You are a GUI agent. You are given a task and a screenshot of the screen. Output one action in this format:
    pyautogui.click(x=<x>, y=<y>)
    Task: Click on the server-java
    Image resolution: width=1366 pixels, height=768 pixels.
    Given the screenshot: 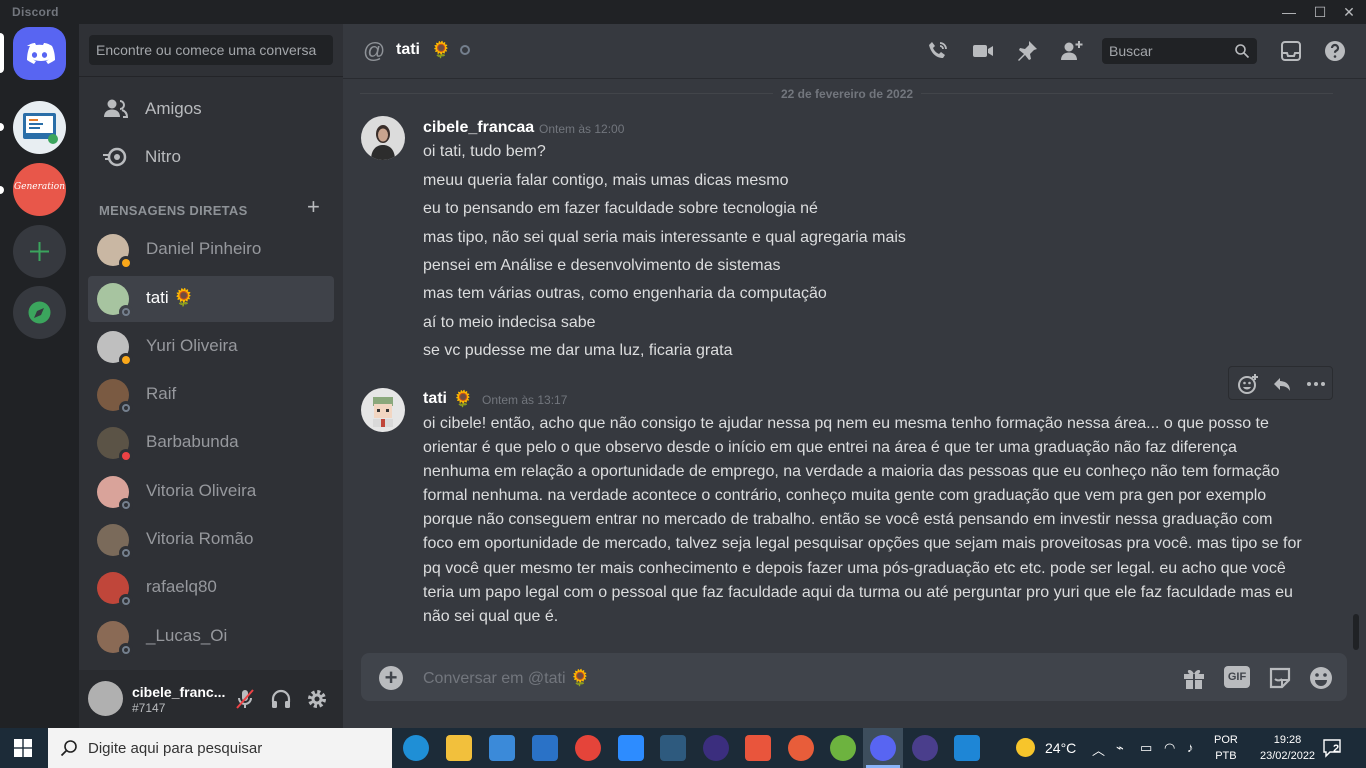 What is the action you would take?
    pyautogui.click(x=39, y=127)
    